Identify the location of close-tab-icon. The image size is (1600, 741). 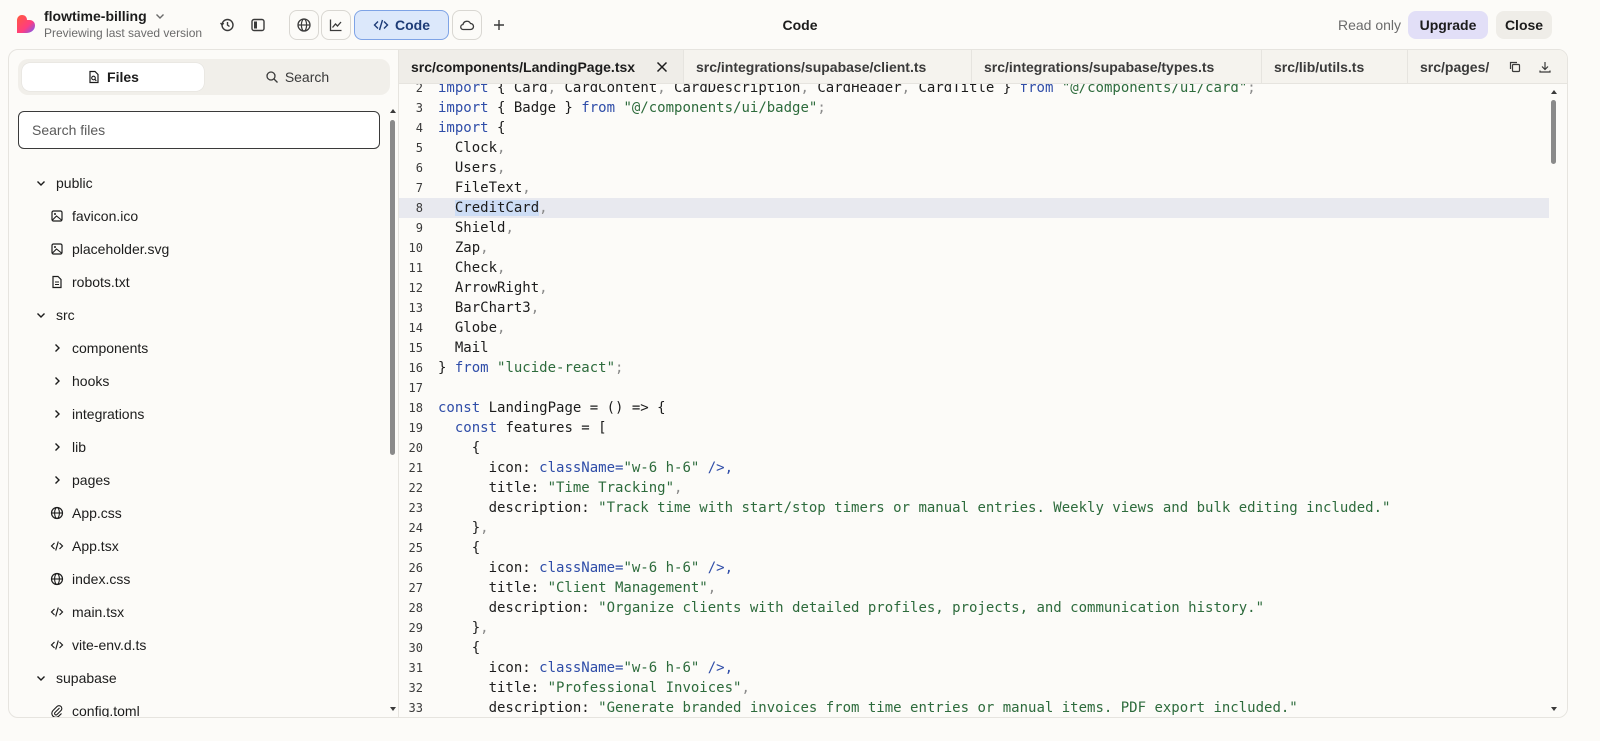
(662, 67).